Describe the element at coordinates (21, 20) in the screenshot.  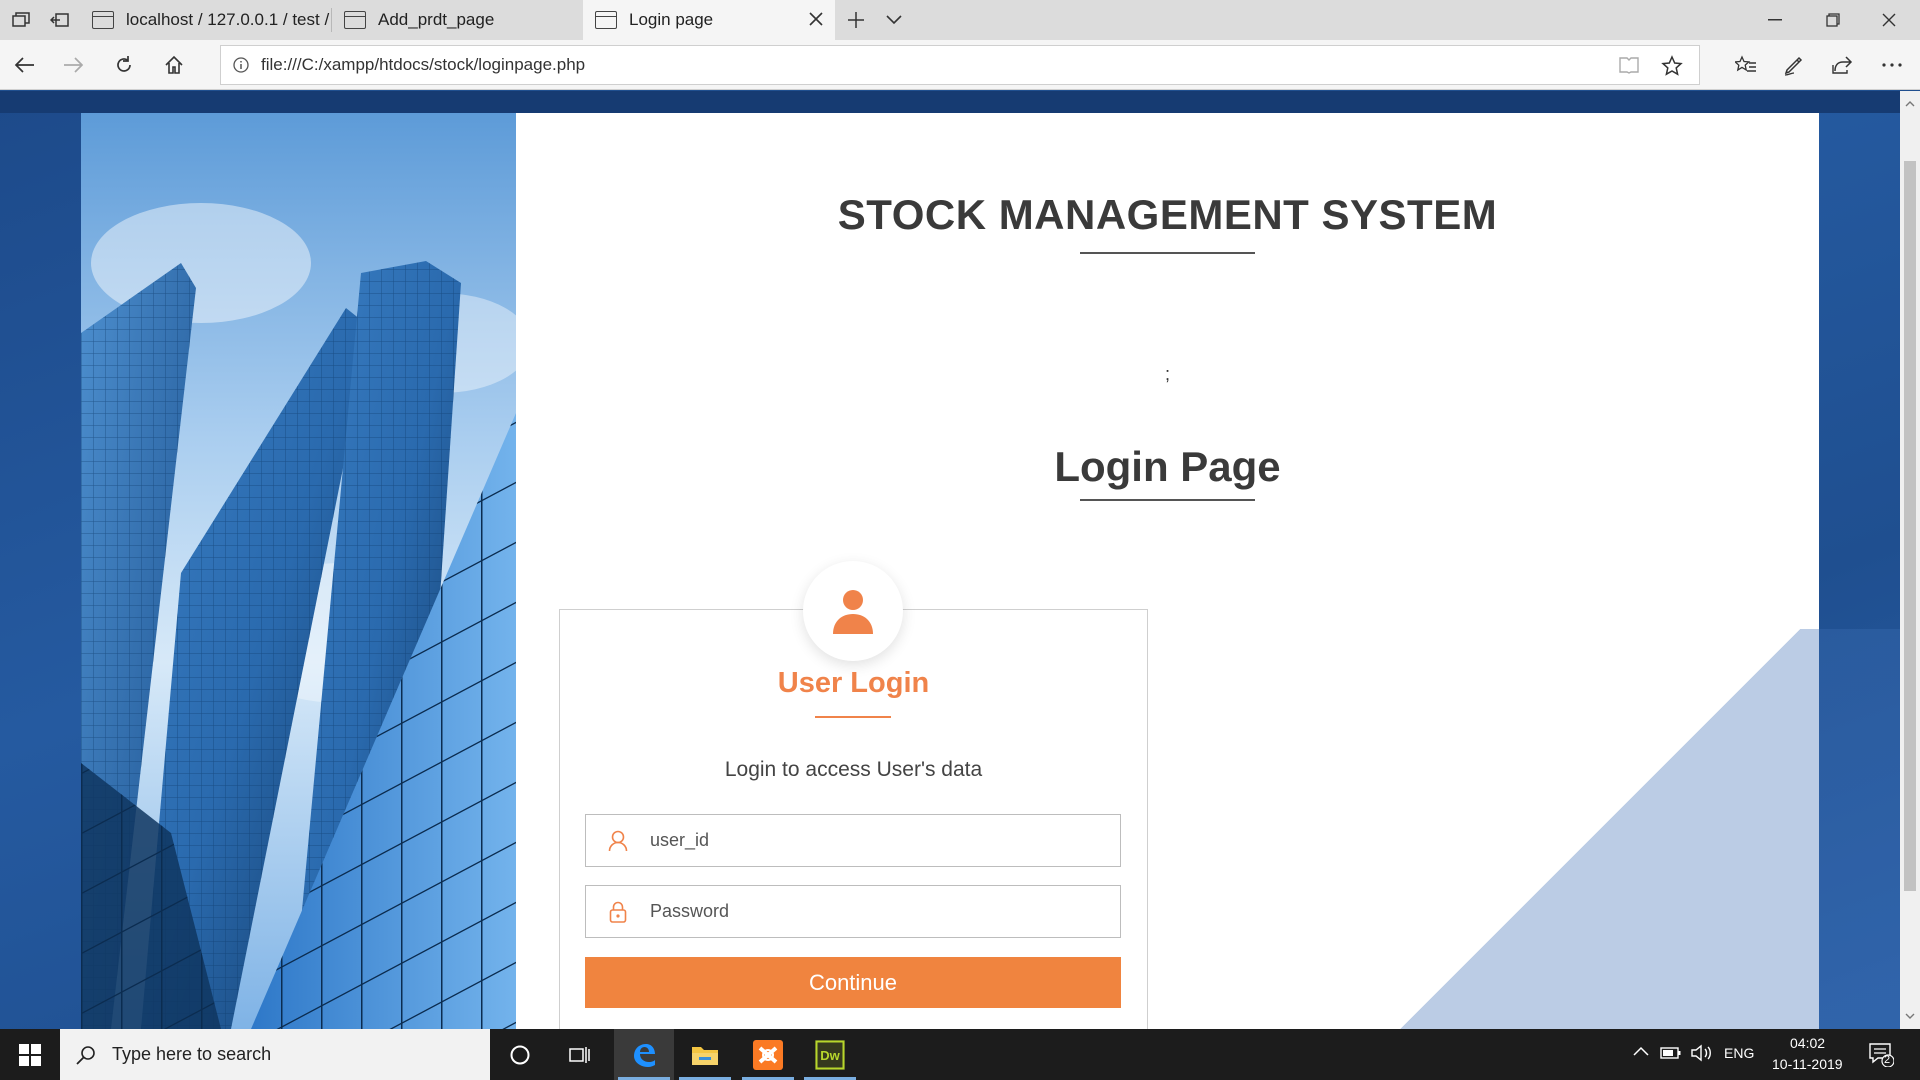
I see `tab-manager-icon` at that location.